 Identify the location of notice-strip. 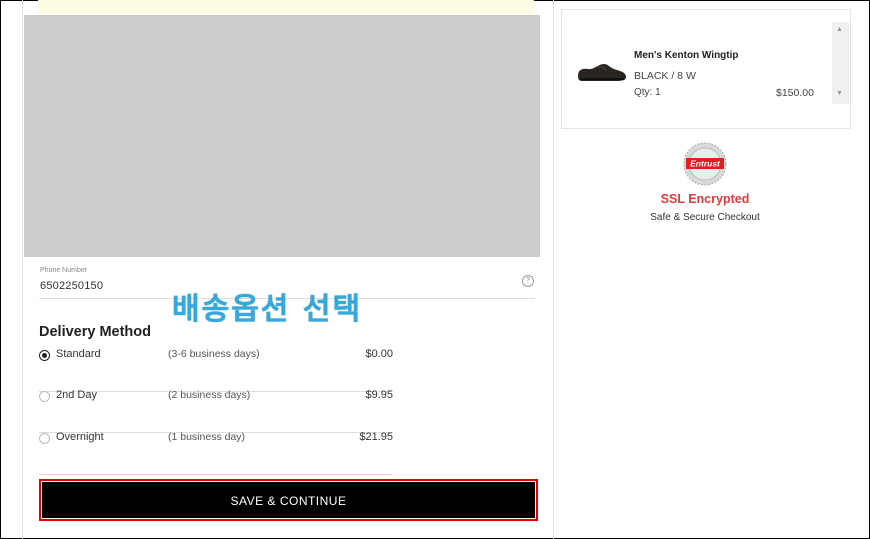
(286, 7).